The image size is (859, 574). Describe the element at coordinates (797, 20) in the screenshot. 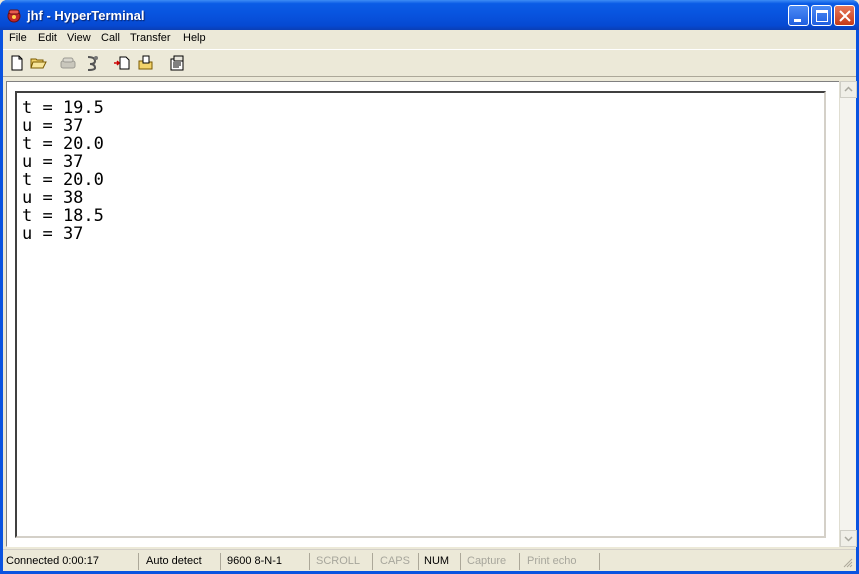

I see `minimize-icon` at that location.